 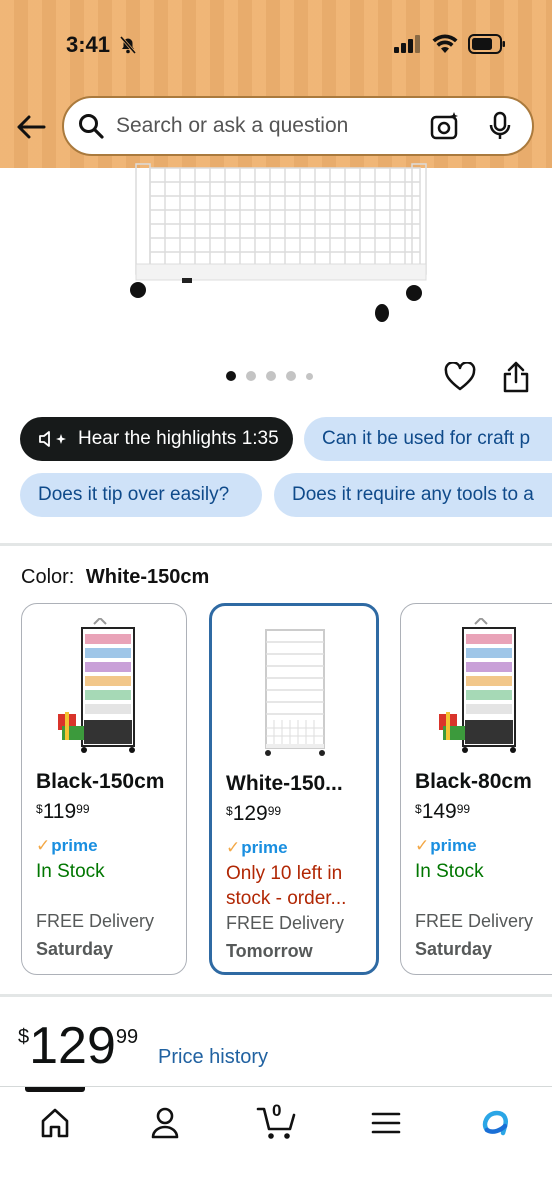 I want to click on rufus-ai-icon, so click(x=495, y=1123).